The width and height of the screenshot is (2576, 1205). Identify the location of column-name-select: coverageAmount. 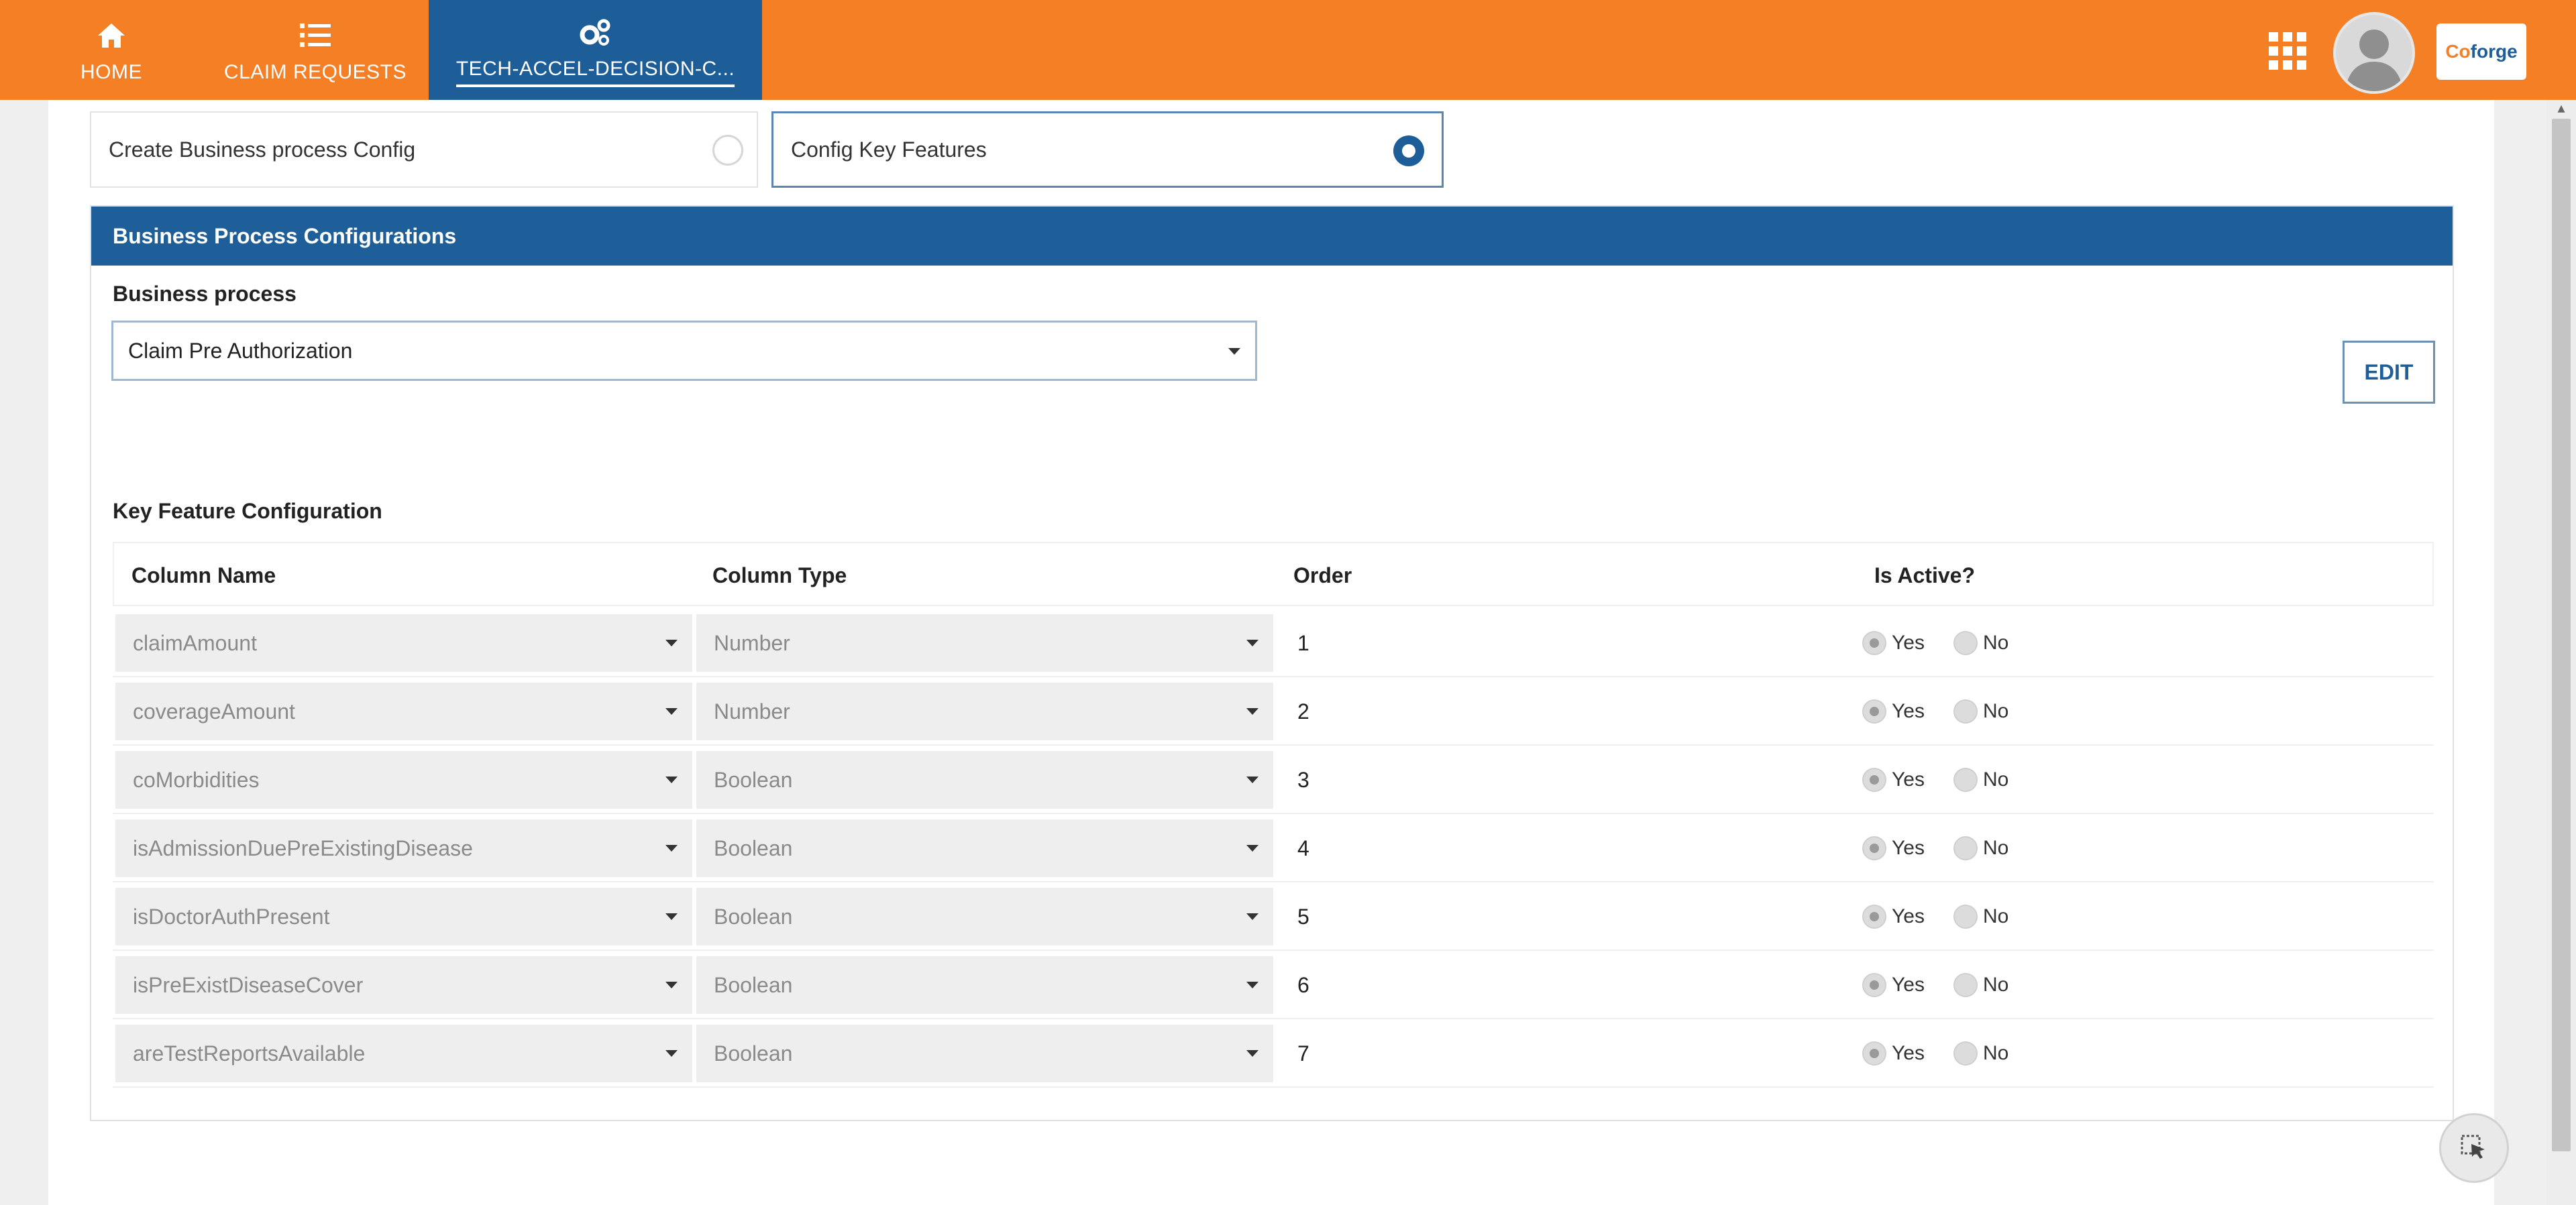
(403, 712).